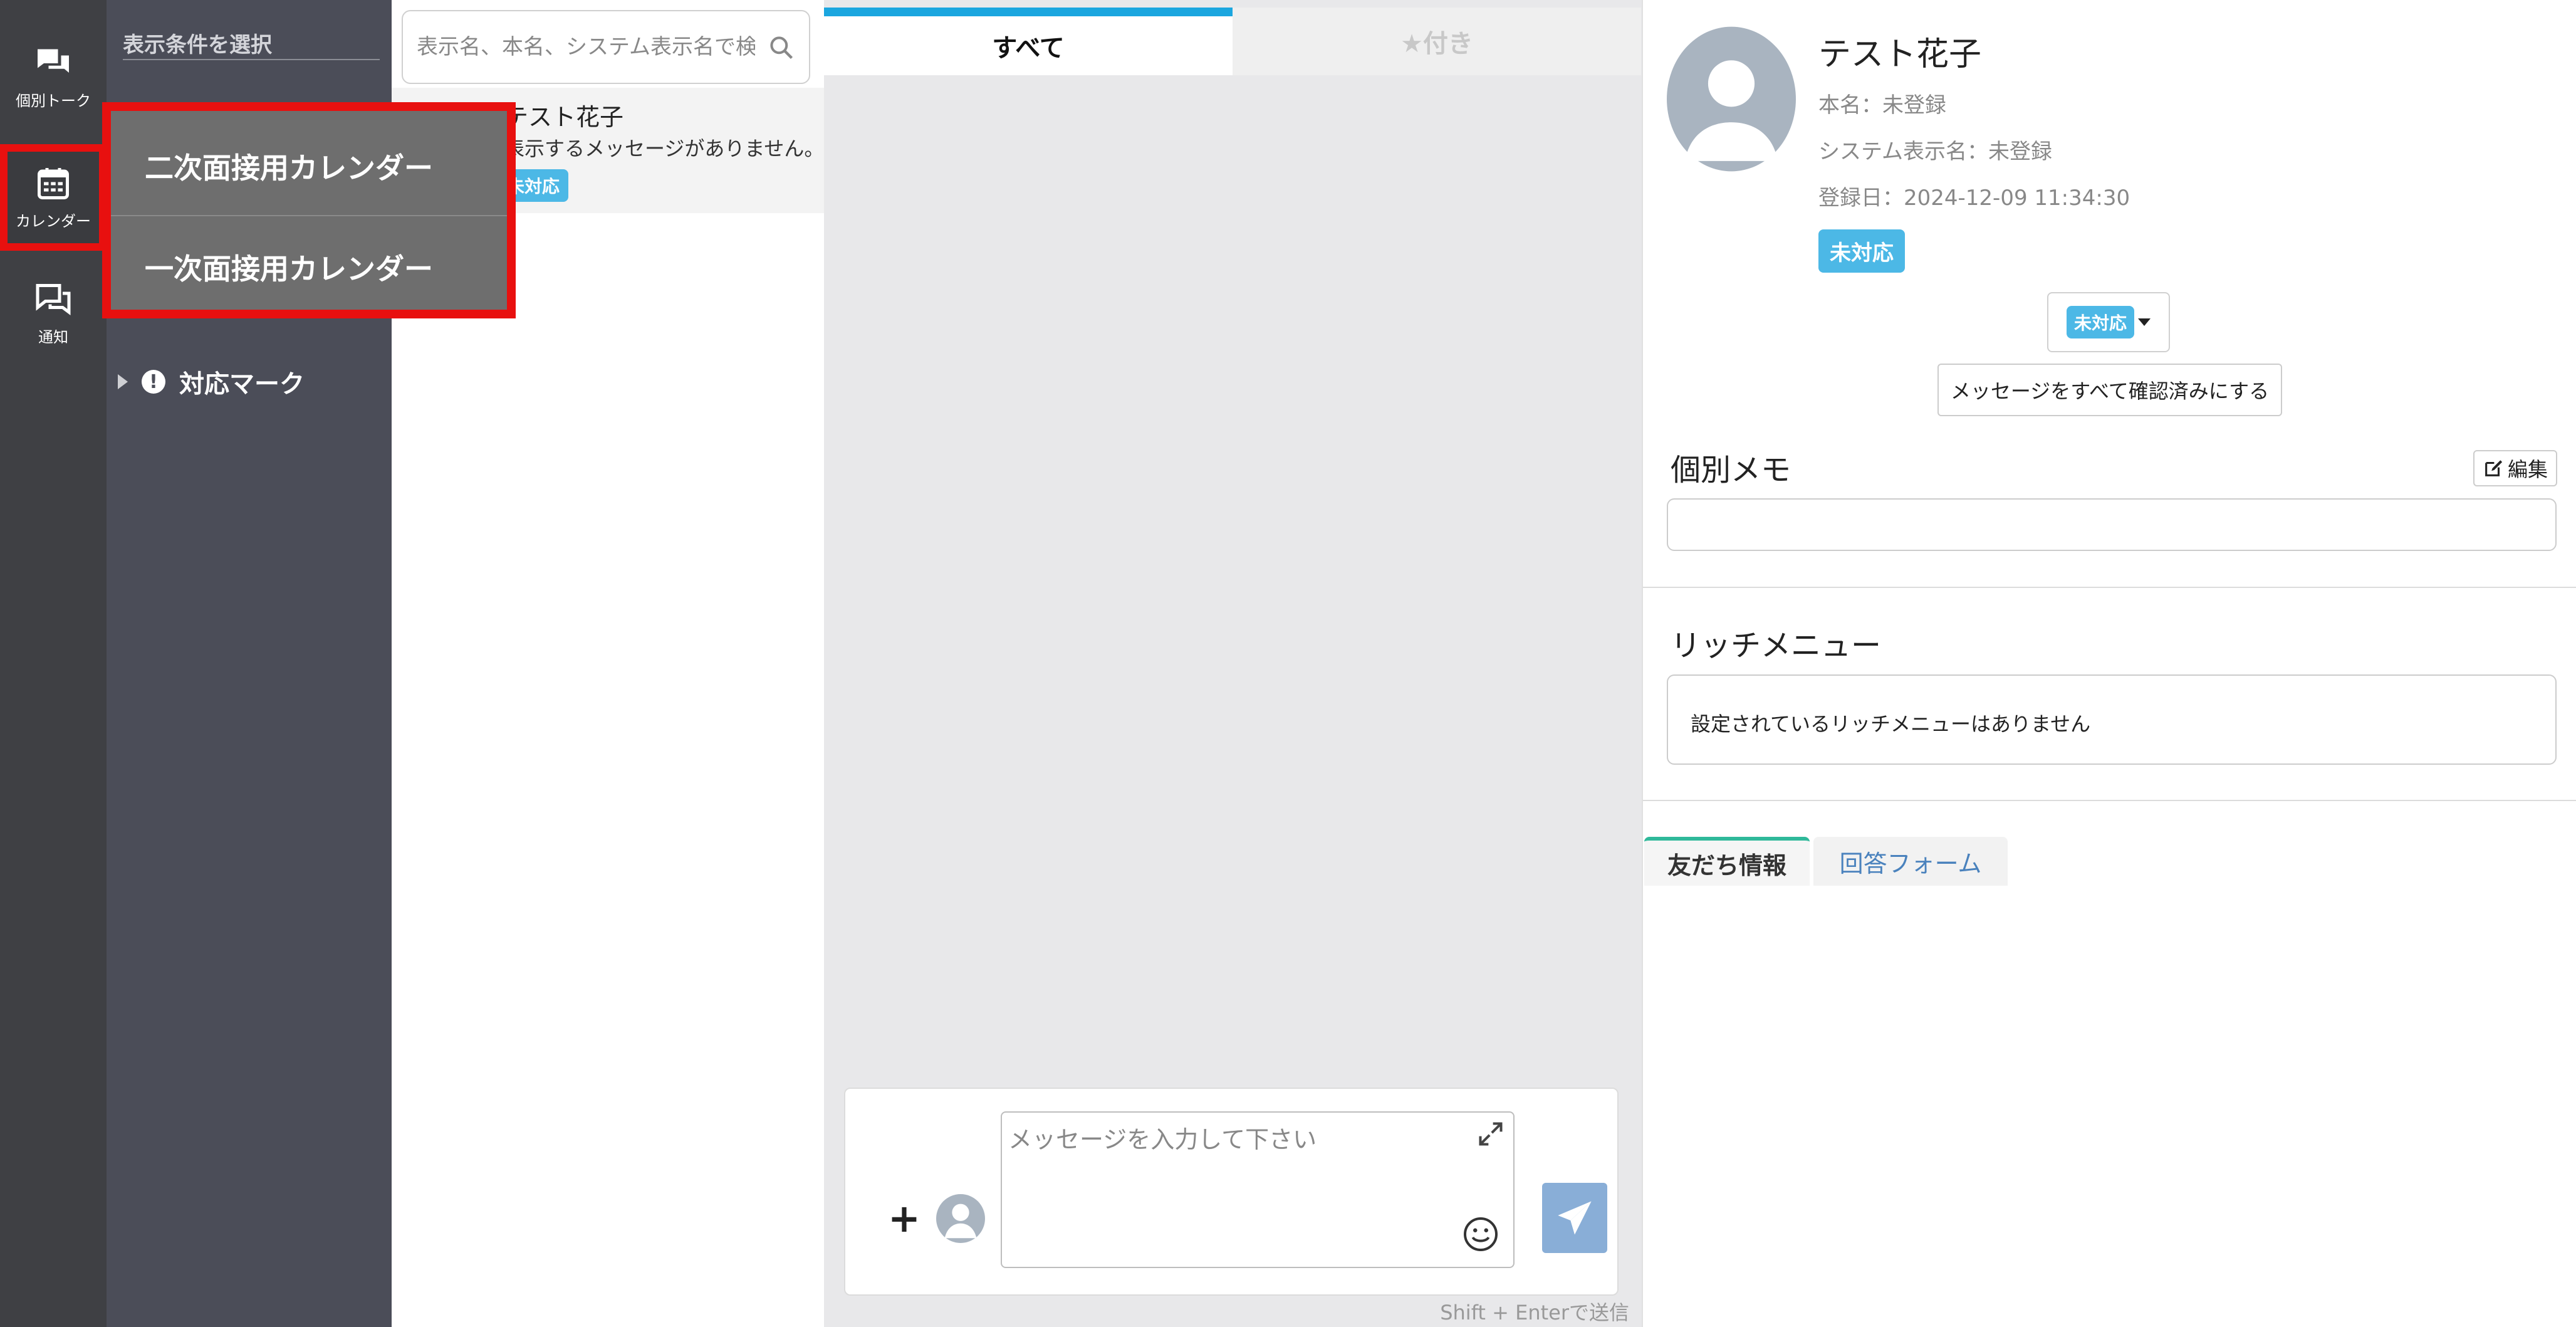  Describe the element at coordinates (1480, 1234) in the screenshot. I see `emoji-icon` at that location.